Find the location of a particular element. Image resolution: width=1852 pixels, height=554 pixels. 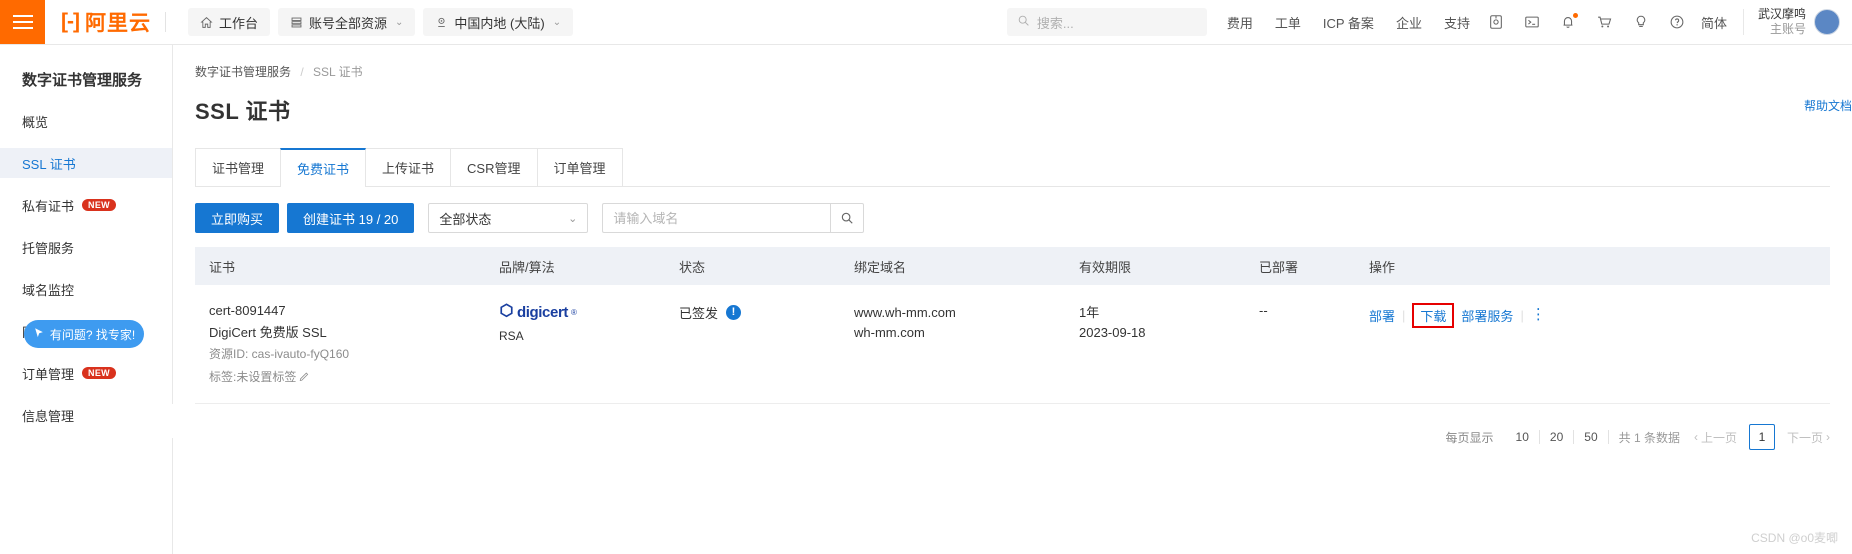

table-header: 证书 品牌/算法 状态 绑定域名 有效期限 已部署 操作 is located at coordinates (1012, 266).